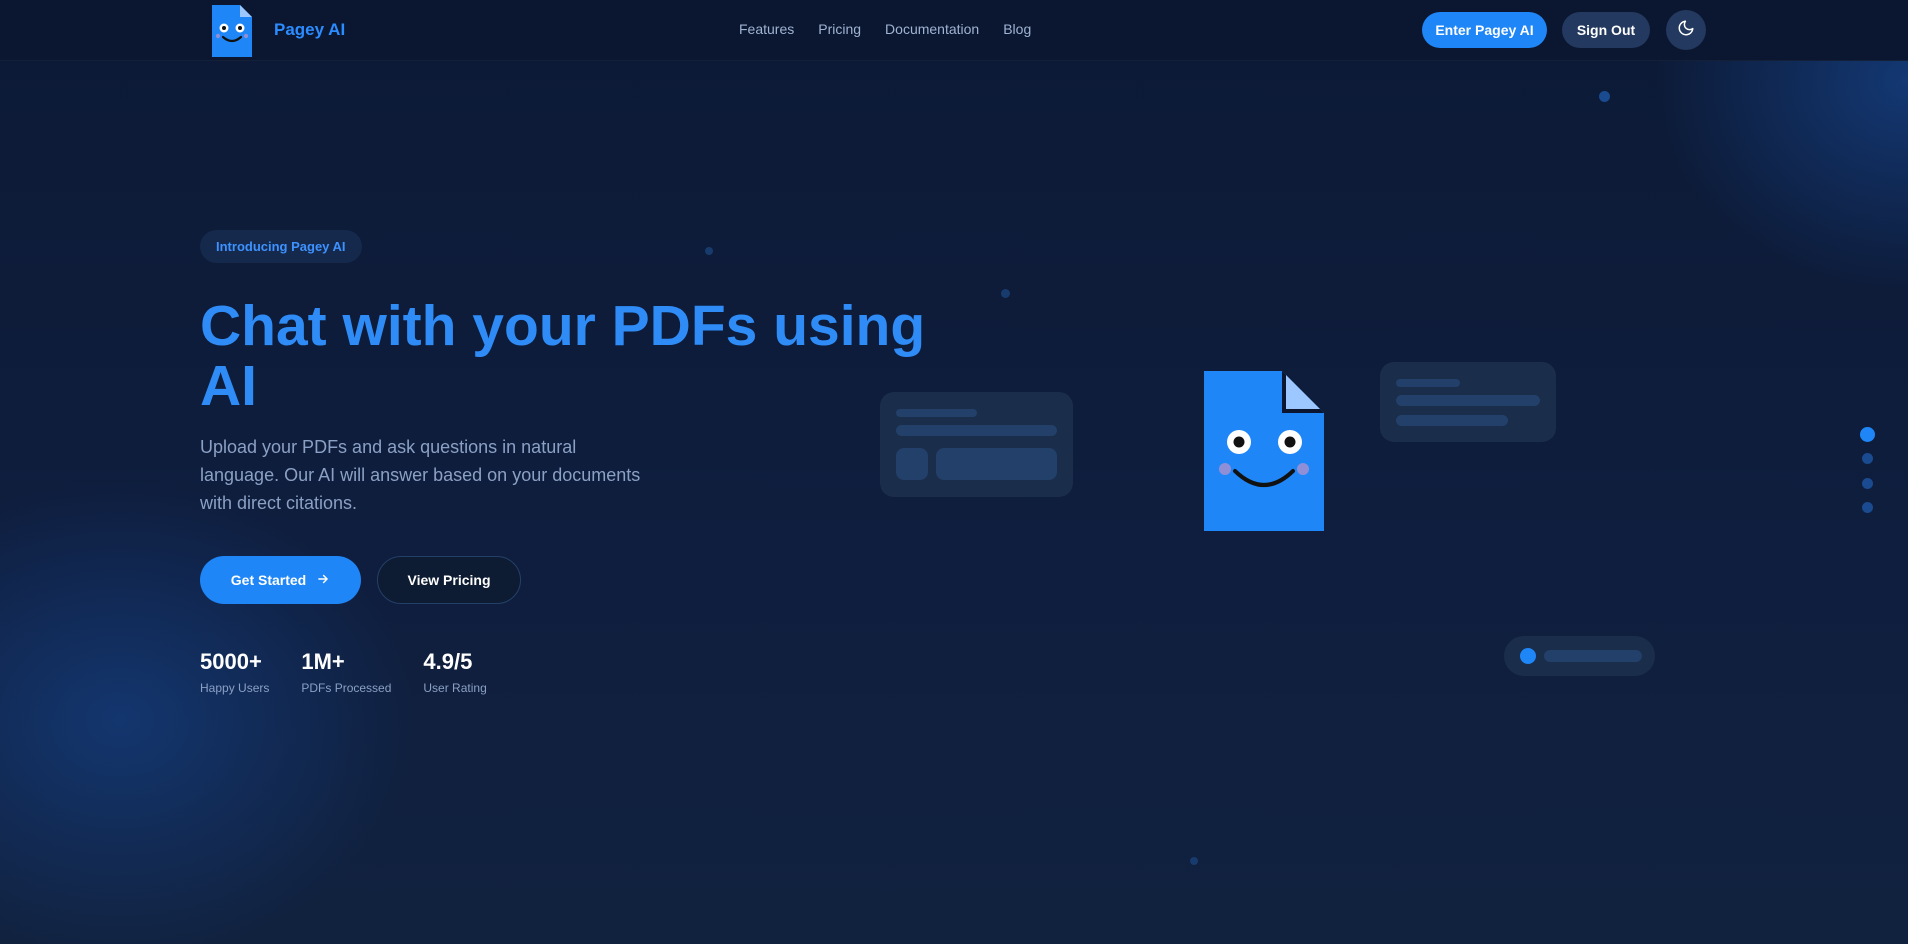 This screenshot has height=944, width=1908. What do you see at coordinates (449, 580) in the screenshot?
I see `view-pricing-button: View Pricing` at bounding box center [449, 580].